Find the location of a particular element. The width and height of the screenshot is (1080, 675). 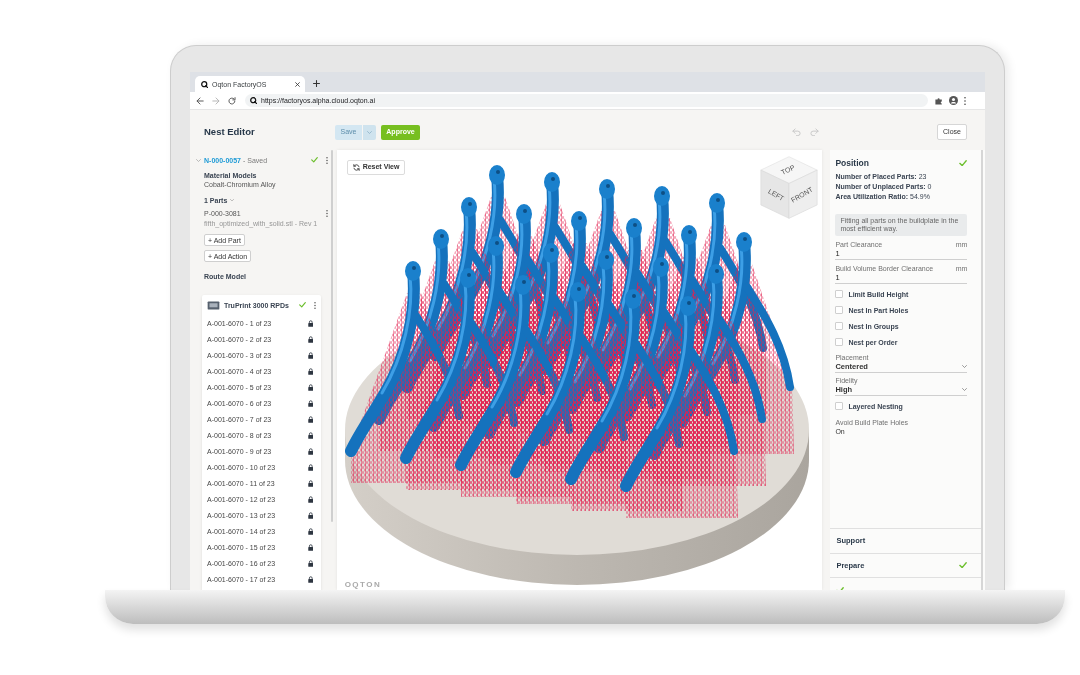

back-icon is located at coordinates (200, 100).